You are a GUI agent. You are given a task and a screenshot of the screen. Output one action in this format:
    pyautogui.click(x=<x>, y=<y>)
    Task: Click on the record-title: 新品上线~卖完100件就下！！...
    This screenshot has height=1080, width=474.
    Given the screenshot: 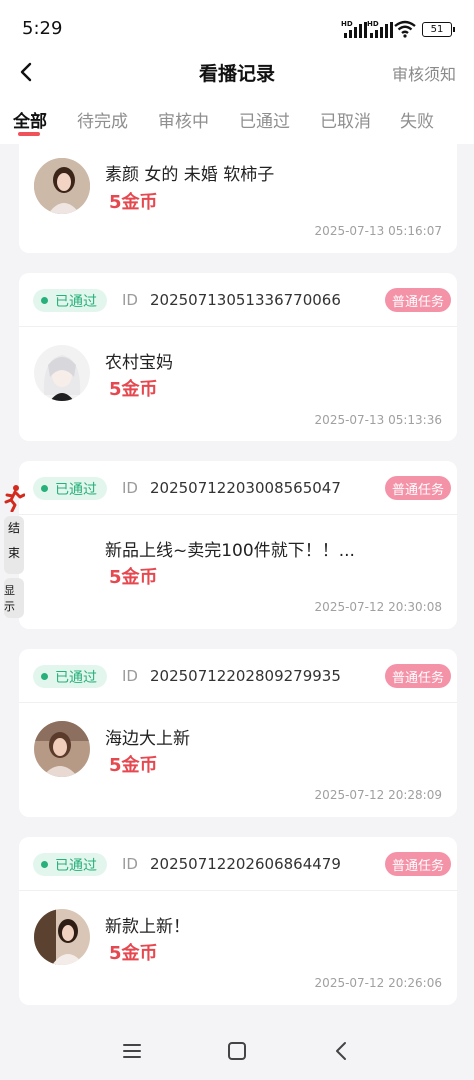 What is the action you would take?
    pyautogui.click(x=230, y=551)
    